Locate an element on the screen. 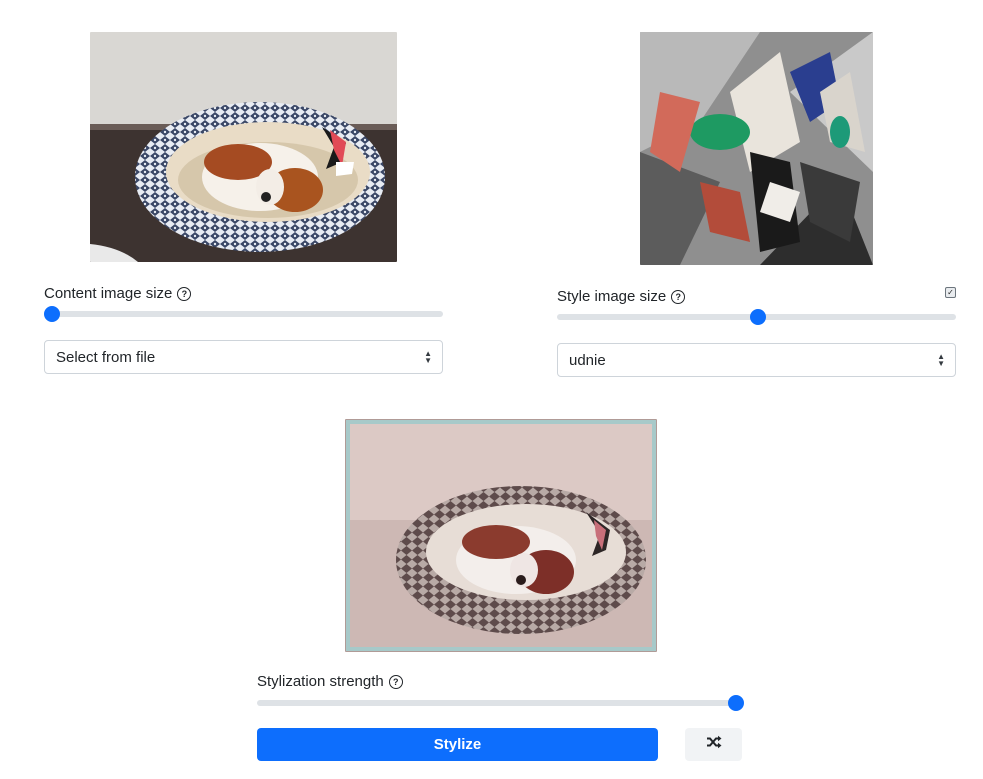 The width and height of the screenshot is (983, 779). stylize-button-label: Stylize is located at coordinates (457, 744).